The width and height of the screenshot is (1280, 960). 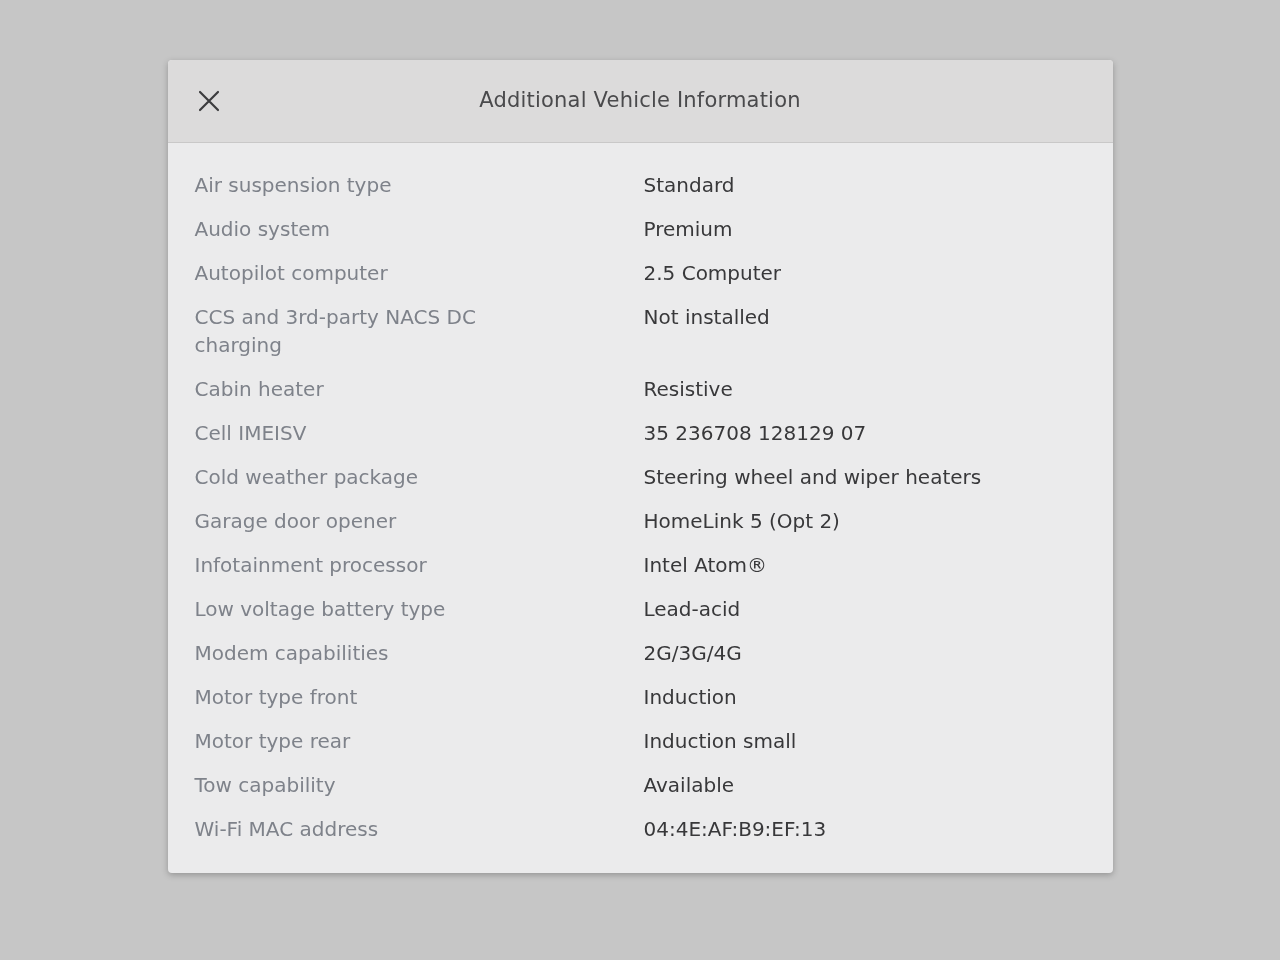 I want to click on close-icon, so click(x=208, y=101).